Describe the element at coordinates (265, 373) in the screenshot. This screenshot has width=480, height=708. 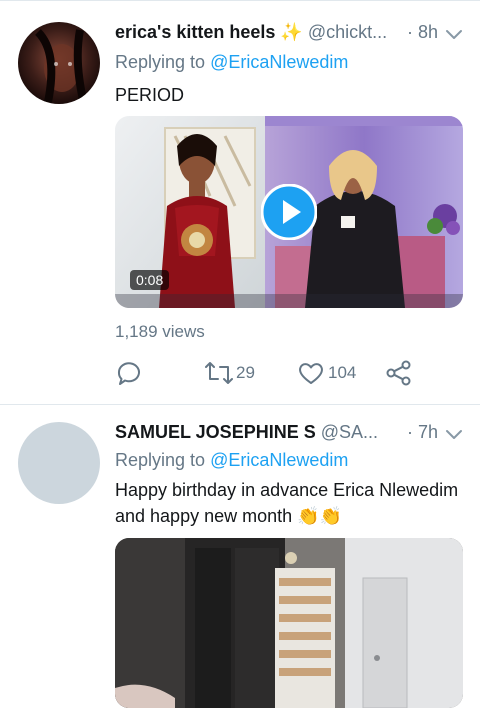
I see `tweet-actions: 29 104` at that location.